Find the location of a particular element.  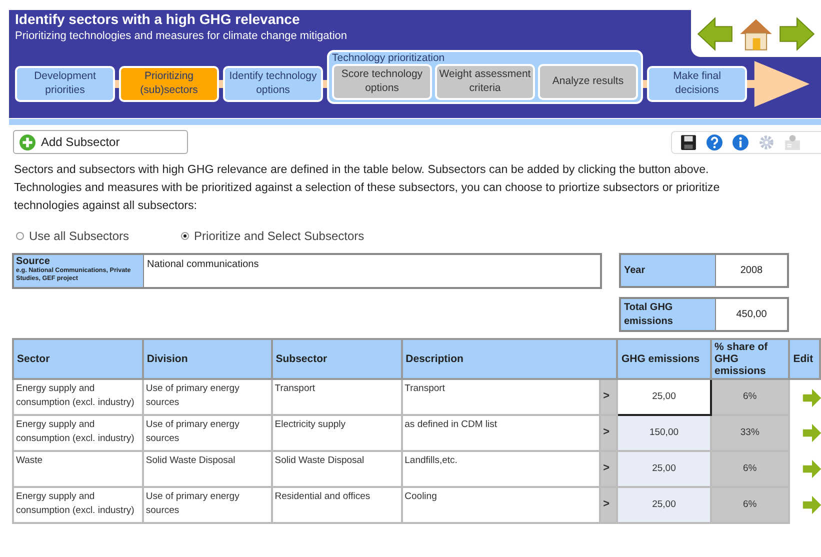

forward-arrow-icon is located at coordinates (797, 33).